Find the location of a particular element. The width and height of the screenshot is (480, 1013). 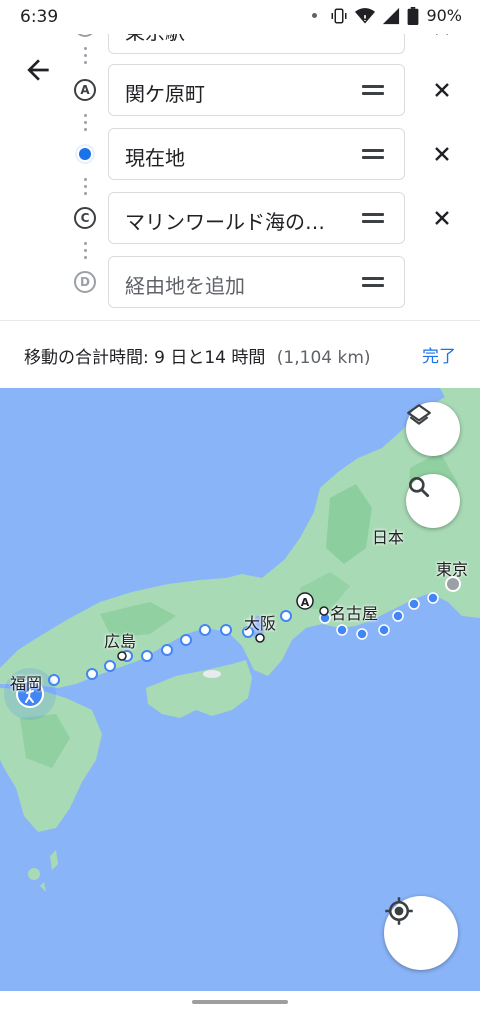

stop-text-current: 現在地 is located at coordinates (155, 158).